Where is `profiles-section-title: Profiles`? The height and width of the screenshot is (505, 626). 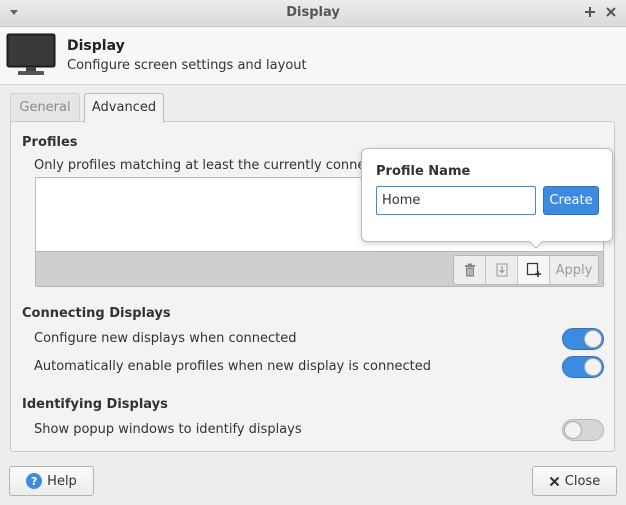
profiles-section-title: Profiles is located at coordinates (50, 142).